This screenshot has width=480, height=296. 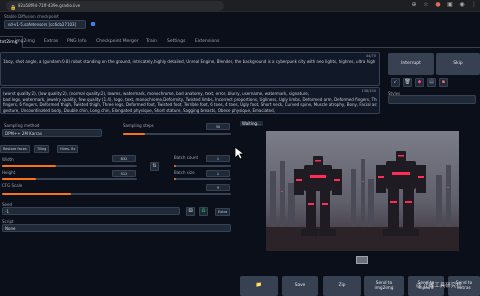 What do you see at coordinates (300, 286) in the screenshot?
I see `save-button: Save` at bounding box center [300, 286].